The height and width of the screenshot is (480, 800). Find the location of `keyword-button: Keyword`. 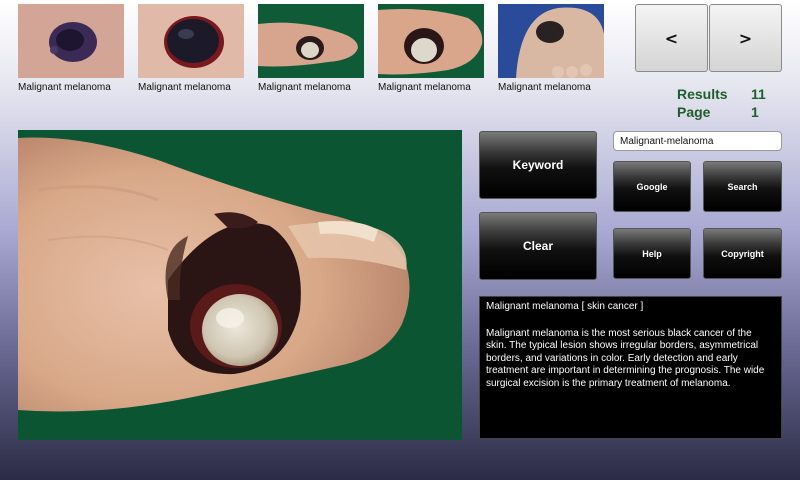

keyword-button: Keyword is located at coordinates (538, 165).